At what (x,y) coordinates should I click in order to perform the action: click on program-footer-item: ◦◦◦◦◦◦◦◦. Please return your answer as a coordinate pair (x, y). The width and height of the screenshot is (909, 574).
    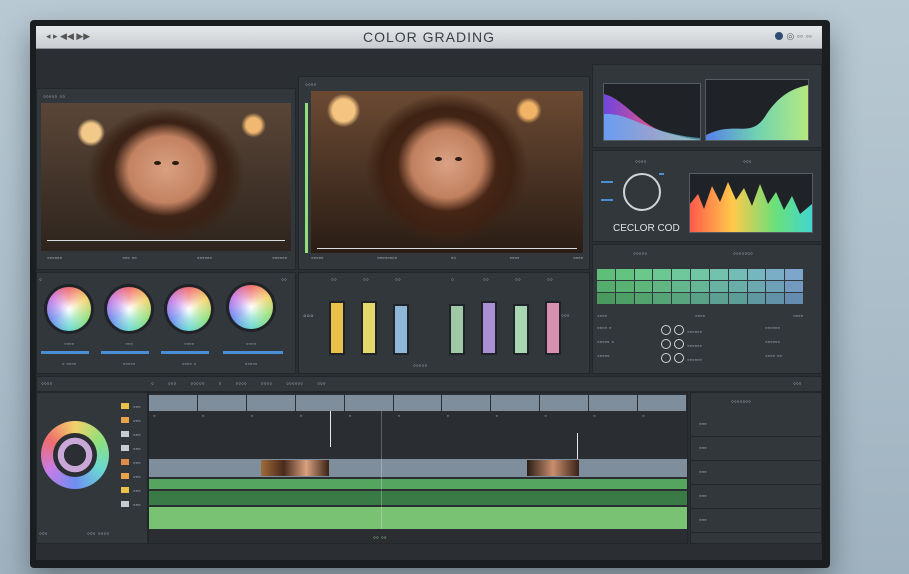
    Looking at the image, I should click on (387, 261).